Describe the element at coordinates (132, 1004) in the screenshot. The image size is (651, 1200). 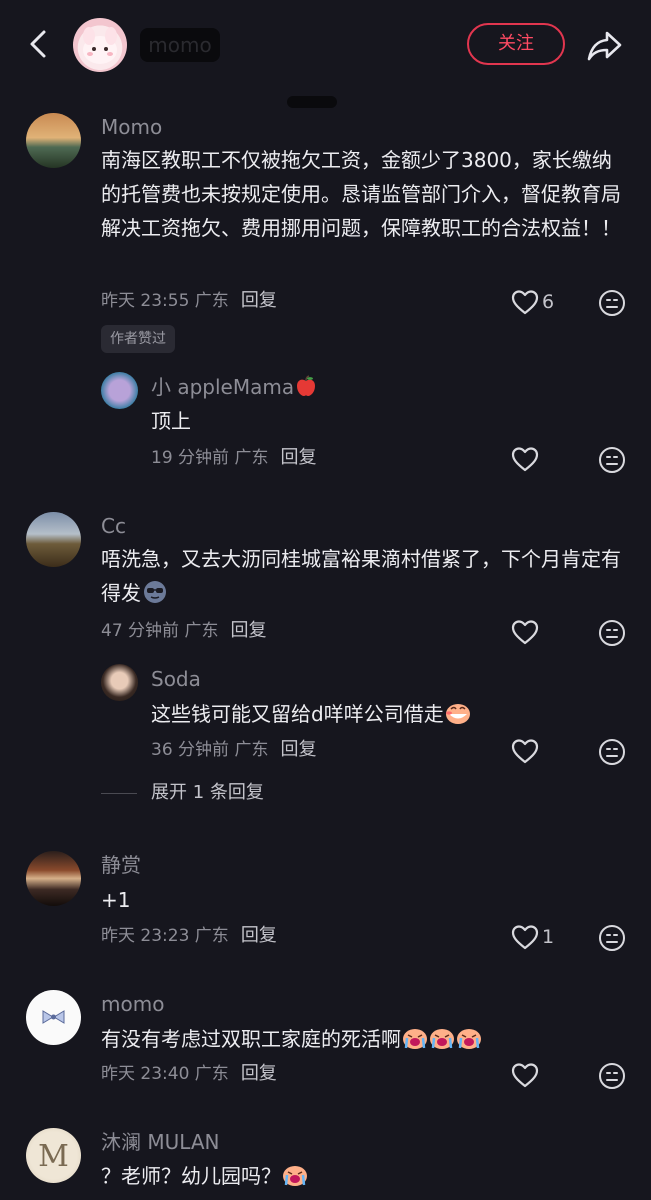
I see `comment-username: momo` at that location.